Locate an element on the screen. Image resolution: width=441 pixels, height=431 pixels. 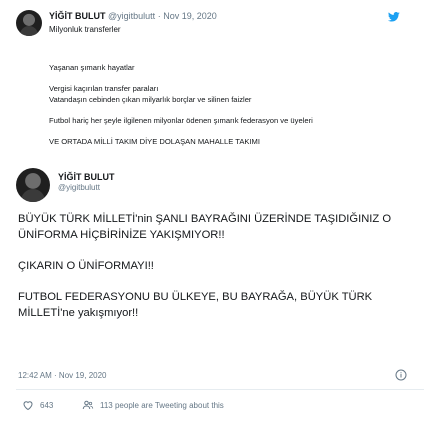
quoted-author-name: YİĞİT BULUT is located at coordinates (77, 16).